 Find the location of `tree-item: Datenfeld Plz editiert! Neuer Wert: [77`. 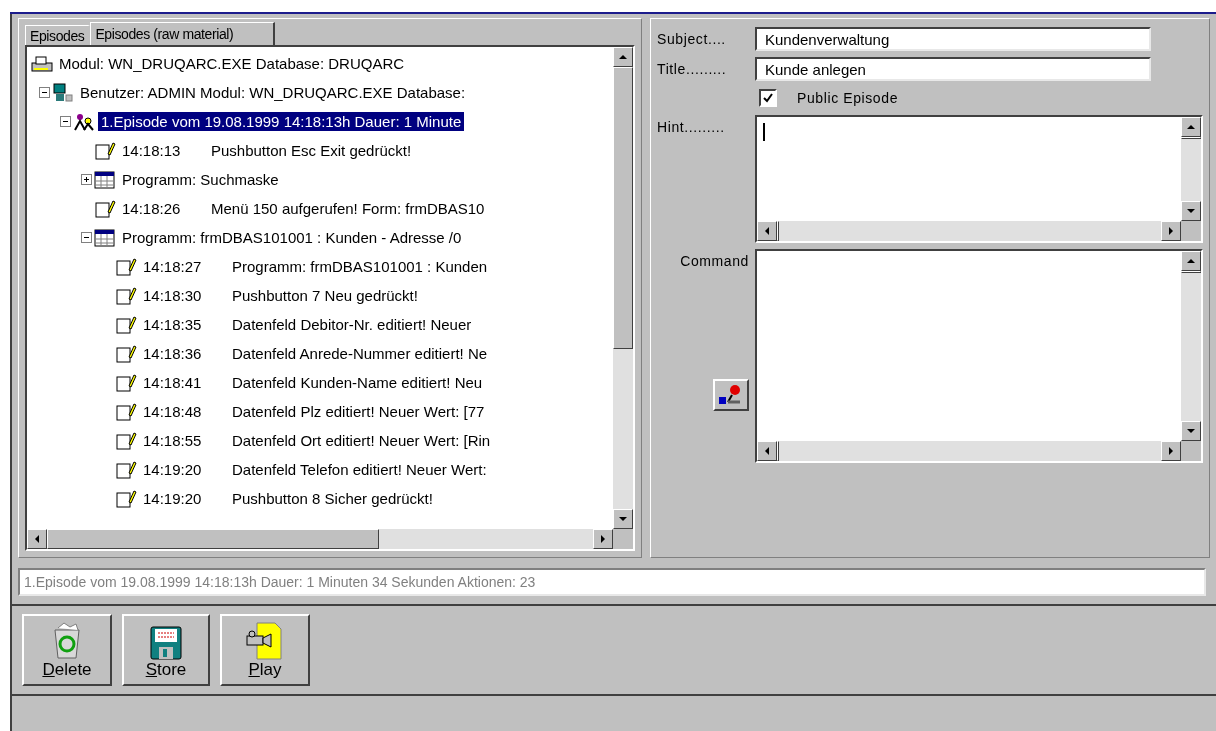

tree-item: Datenfeld Plz editiert! Neuer Wert: [77 is located at coordinates (358, 411).